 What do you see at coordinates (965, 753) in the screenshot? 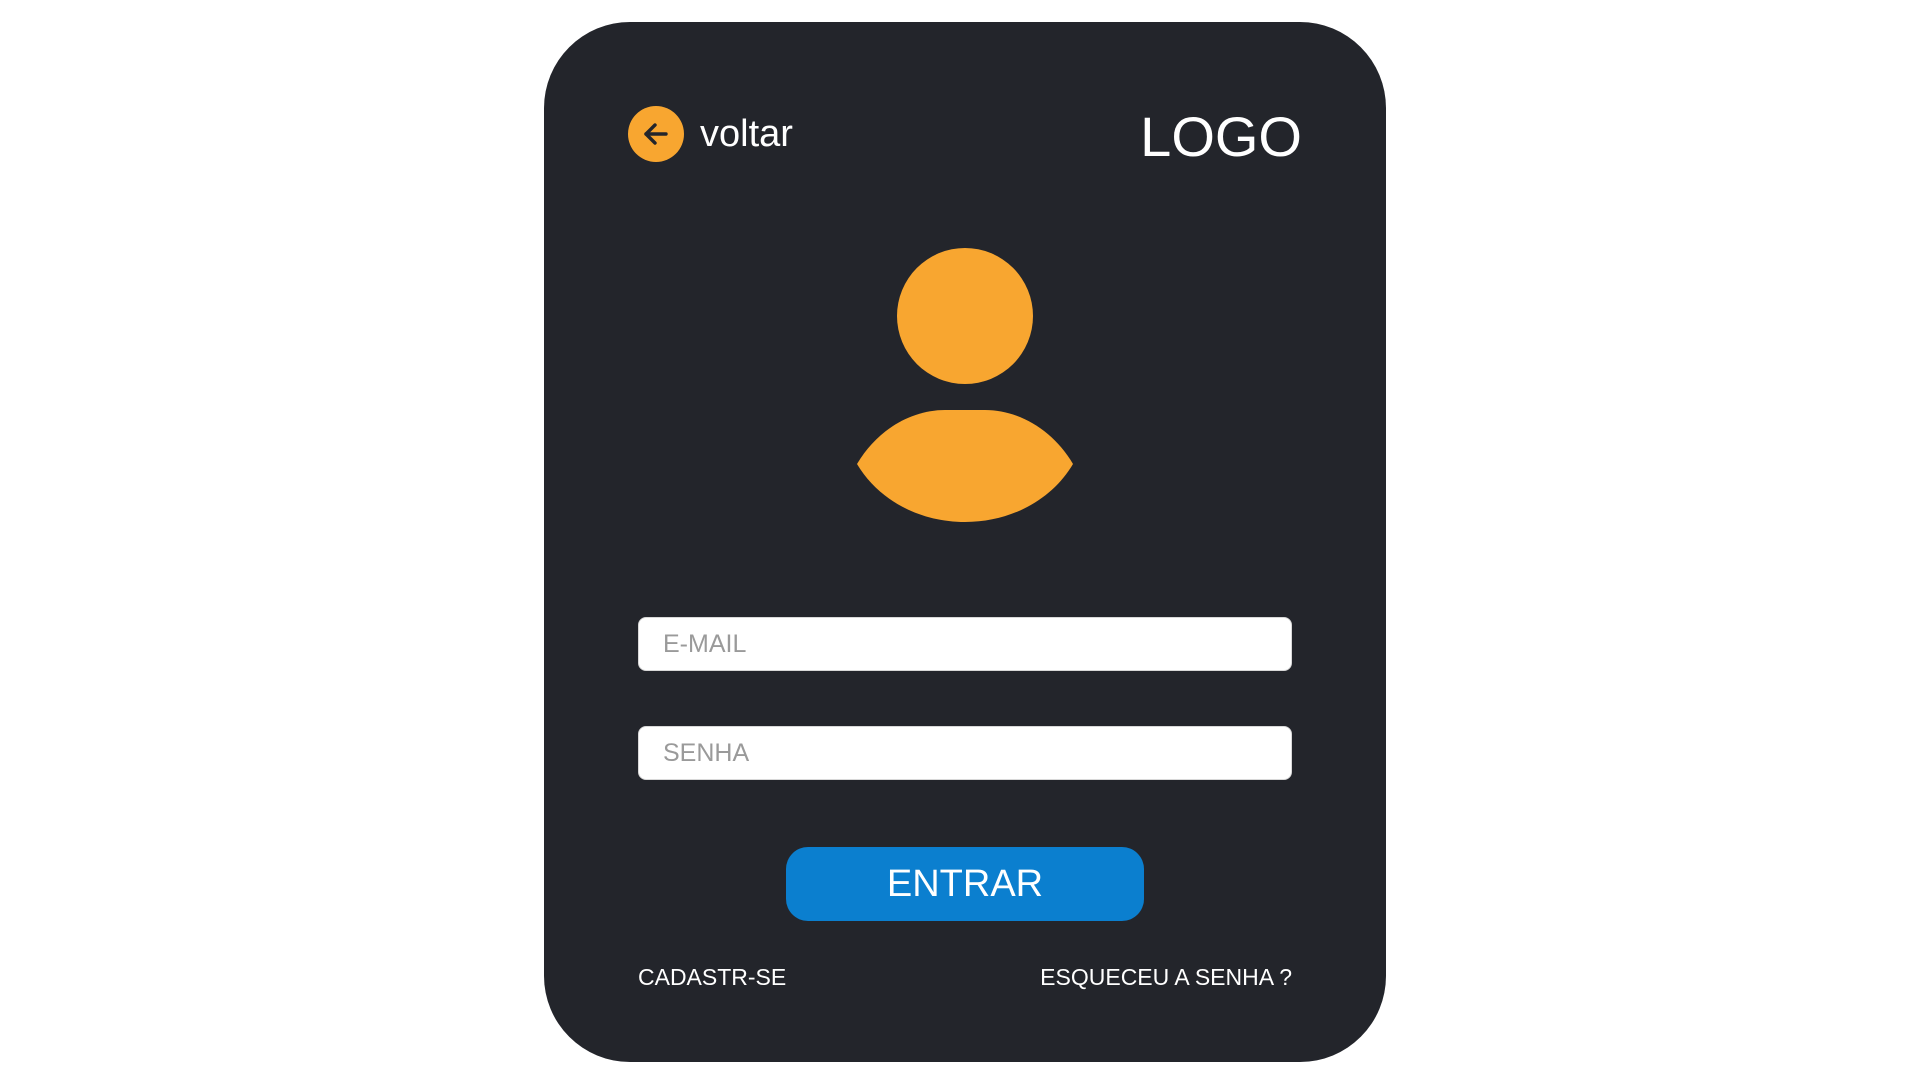
I see `password-input` at bounding box center [965, 753].